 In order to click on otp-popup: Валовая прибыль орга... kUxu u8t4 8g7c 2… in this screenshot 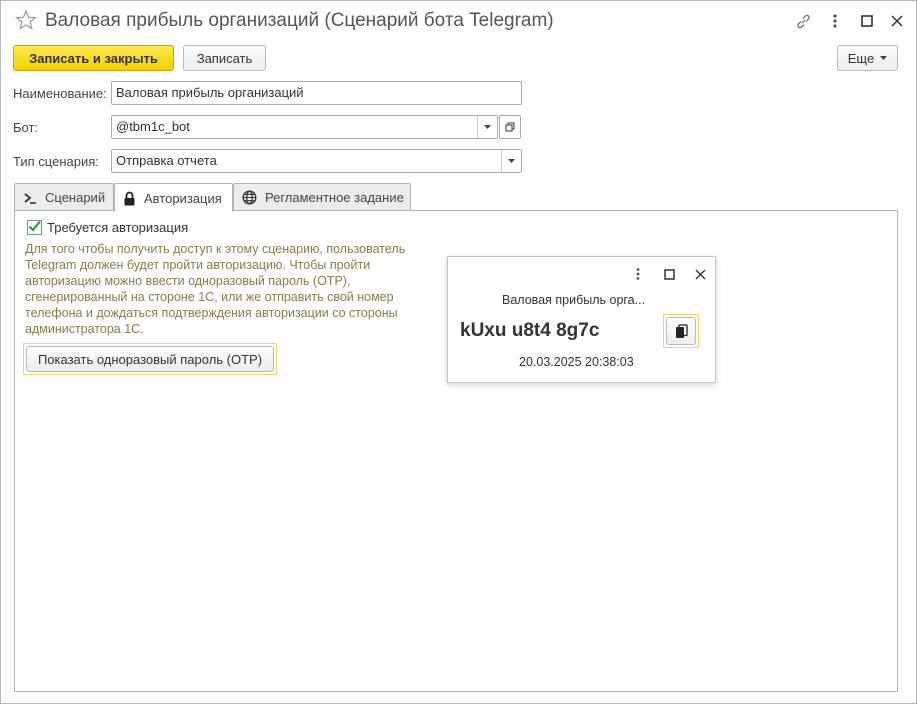, I will do `click(581, 319)`.